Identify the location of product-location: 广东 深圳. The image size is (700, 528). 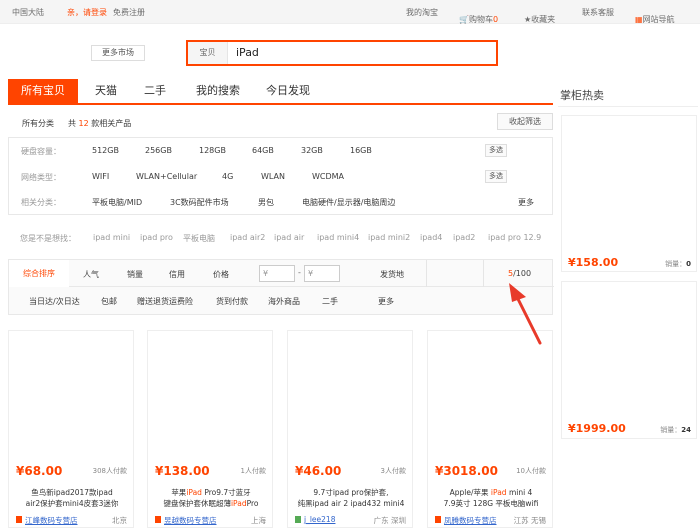
(389, 520).